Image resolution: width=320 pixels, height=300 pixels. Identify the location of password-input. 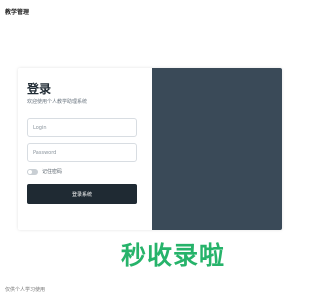
(82, 152).